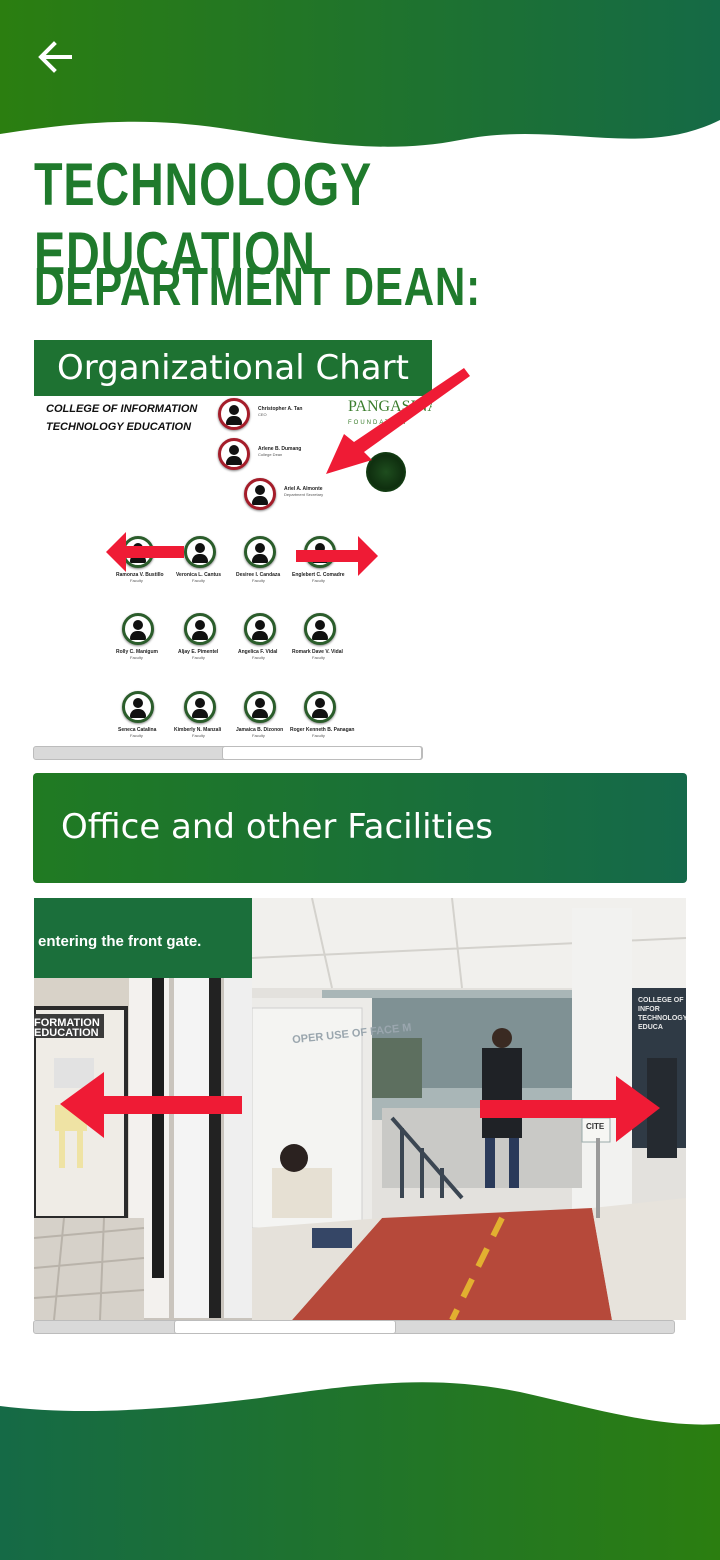 The height and width of the screenshot is (1560, 720). I want to click on back-button, so click(57, 57).